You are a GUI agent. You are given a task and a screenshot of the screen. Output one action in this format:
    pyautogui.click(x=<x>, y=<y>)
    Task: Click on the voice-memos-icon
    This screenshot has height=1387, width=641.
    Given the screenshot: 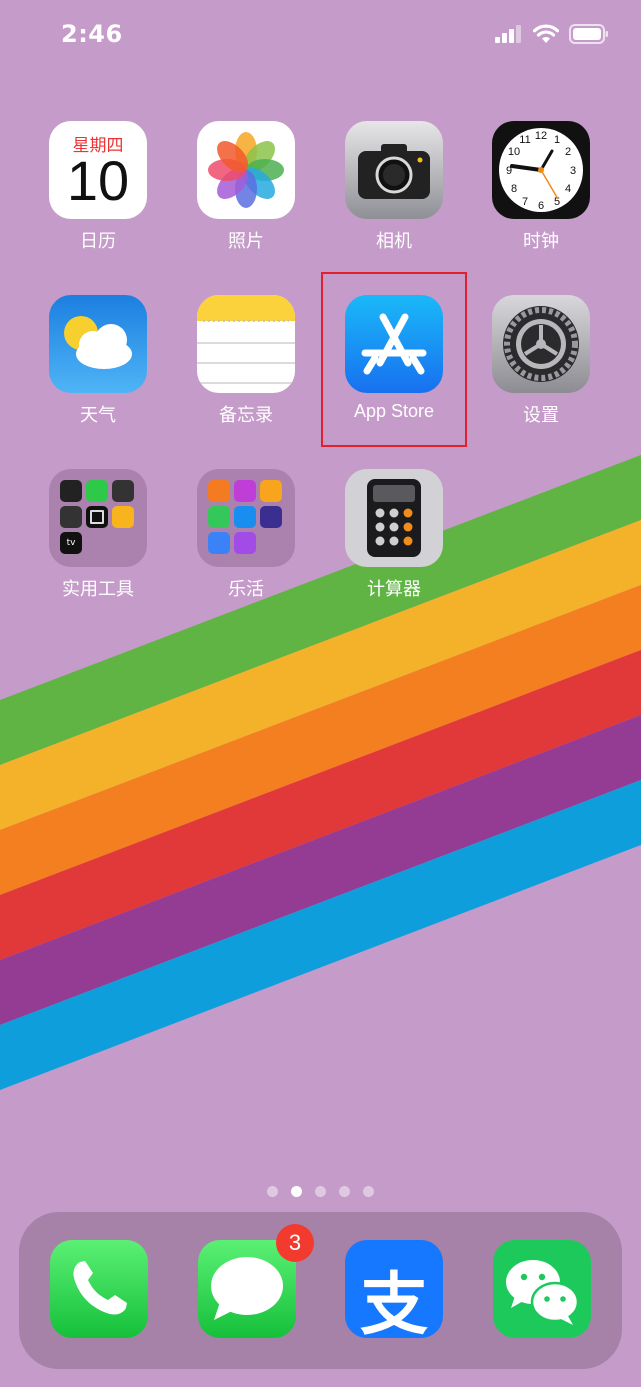 What is the action you would take?
    pyautogui.click(x=71, y=491)
    